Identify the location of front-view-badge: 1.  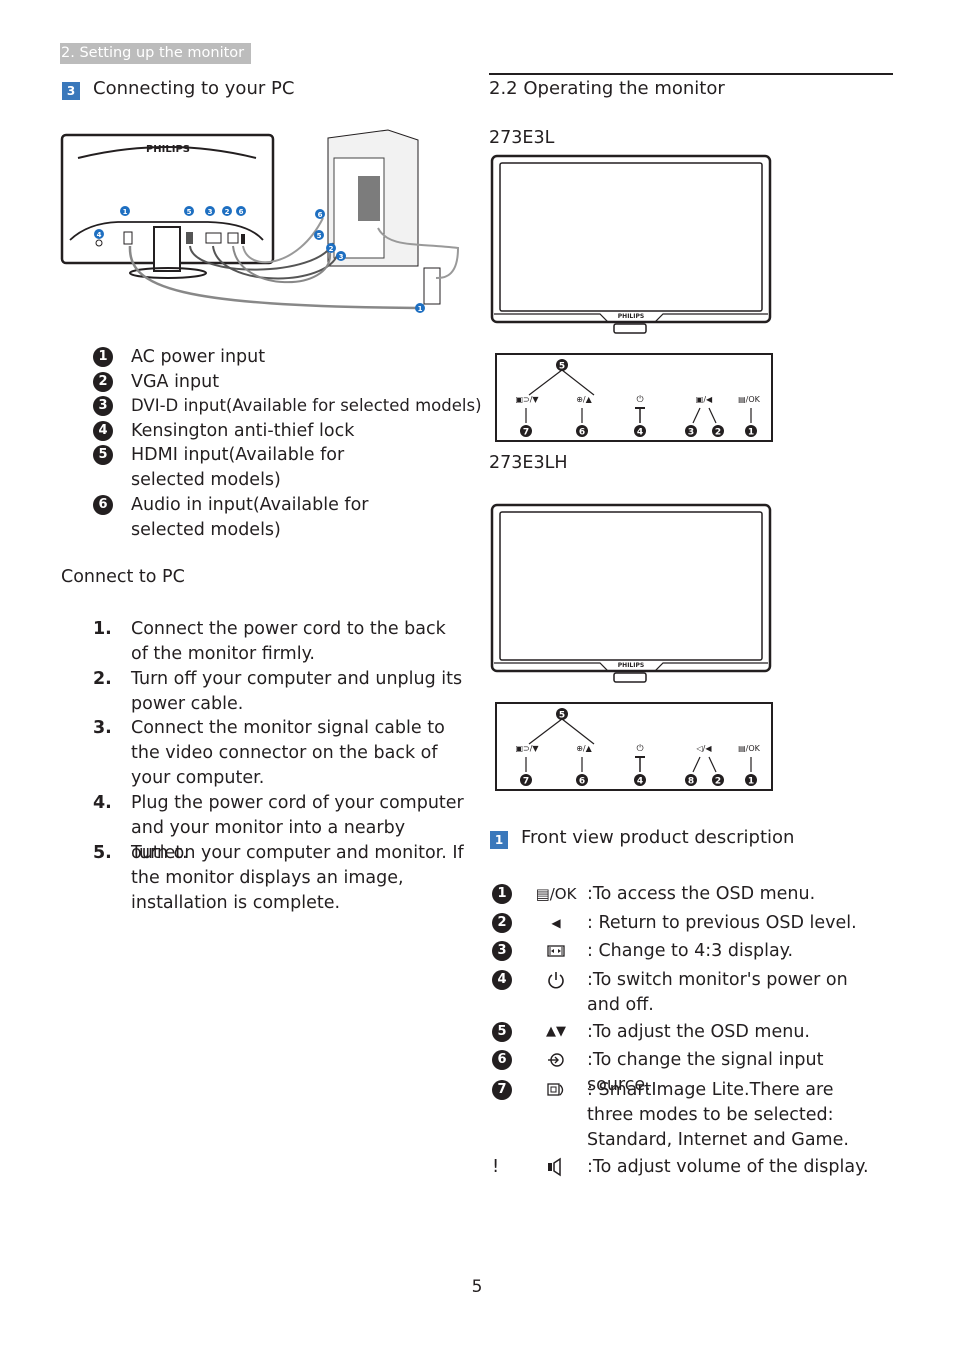
(499, 840).